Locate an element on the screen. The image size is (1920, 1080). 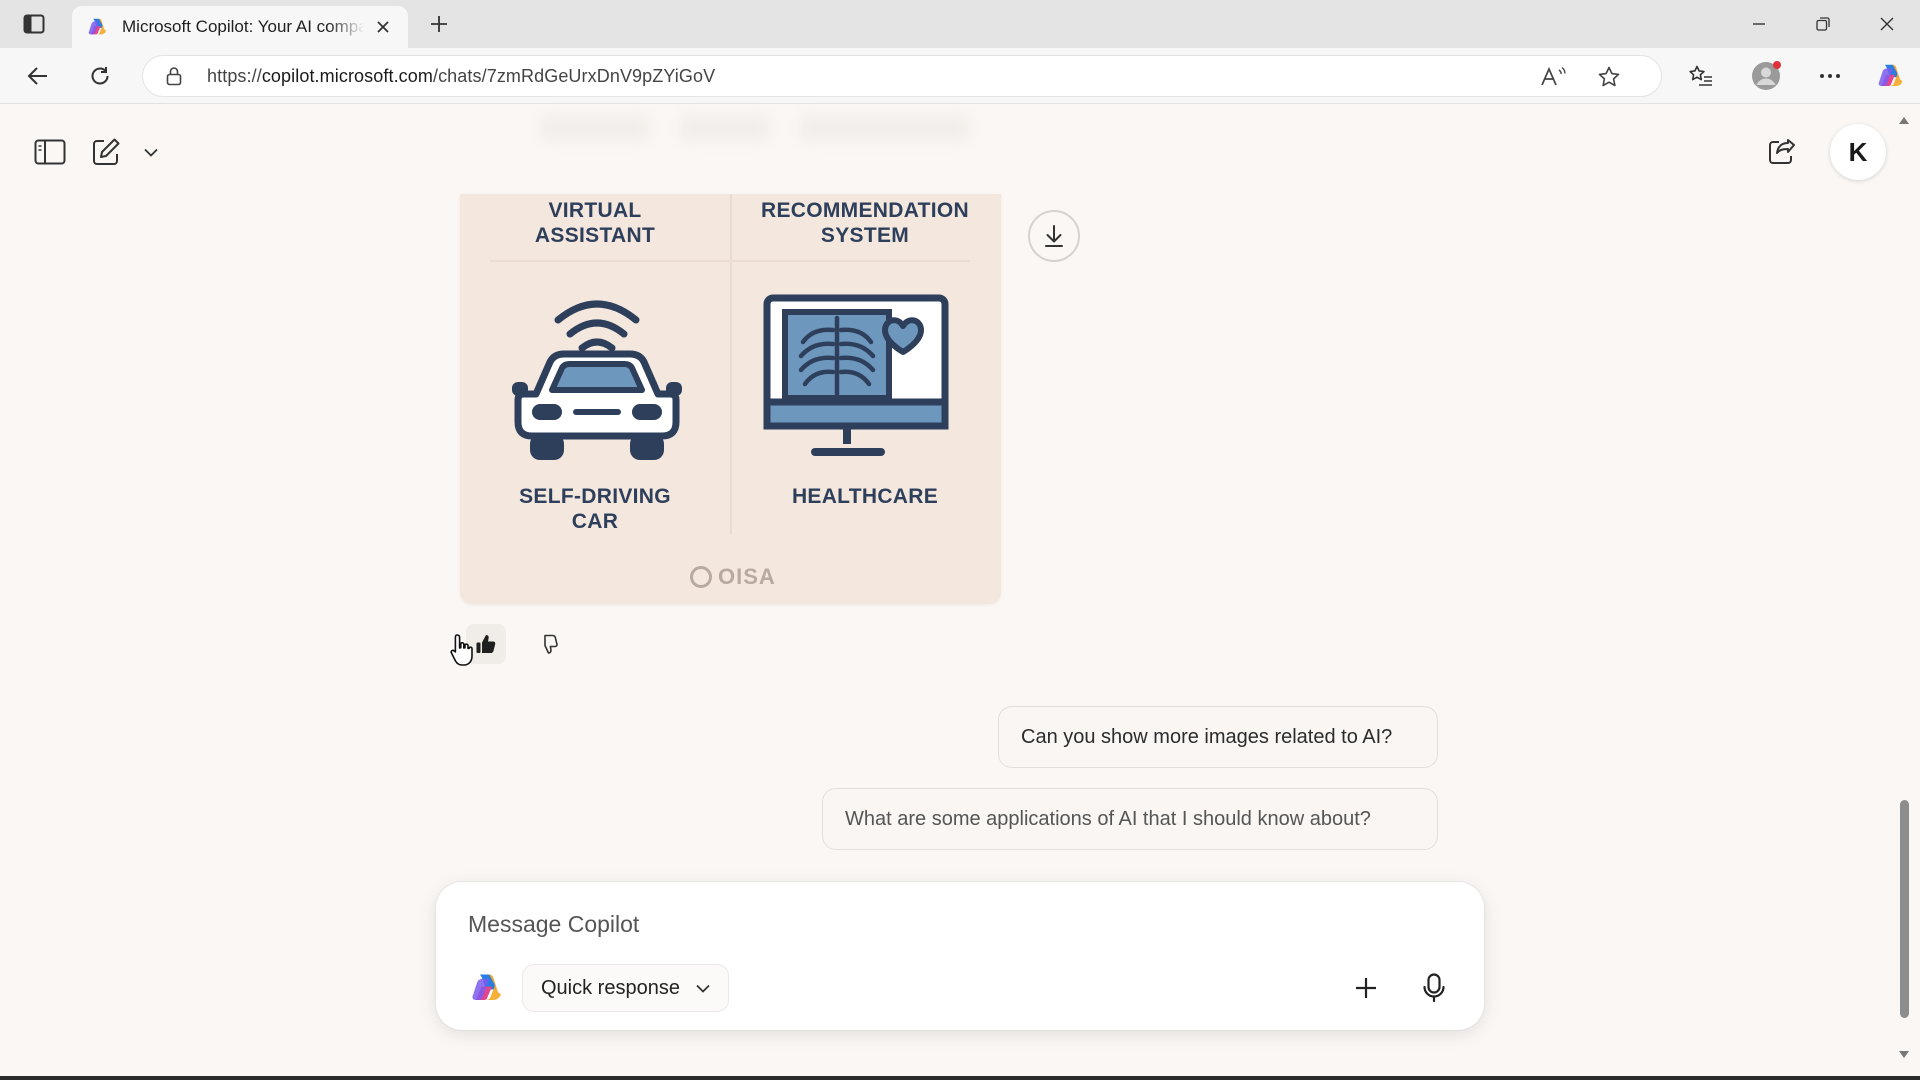
profile-button is located at coordinates (1766, 76).